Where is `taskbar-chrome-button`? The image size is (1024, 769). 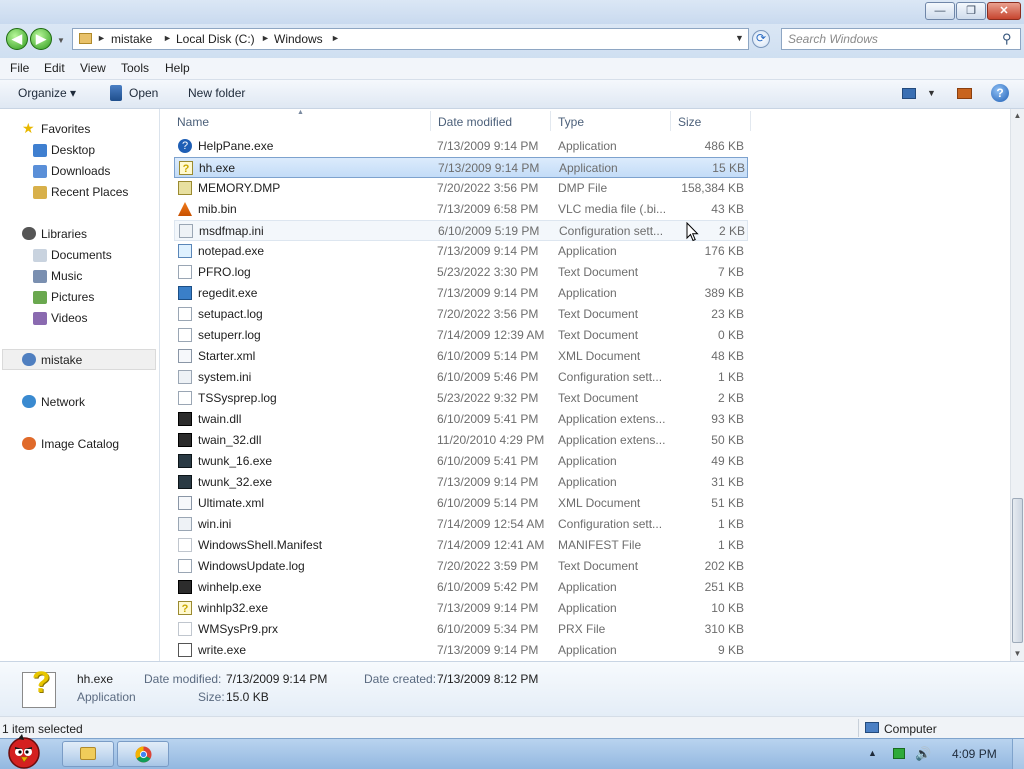
taskbar-chrome-button is located at coordinates (143, 754).